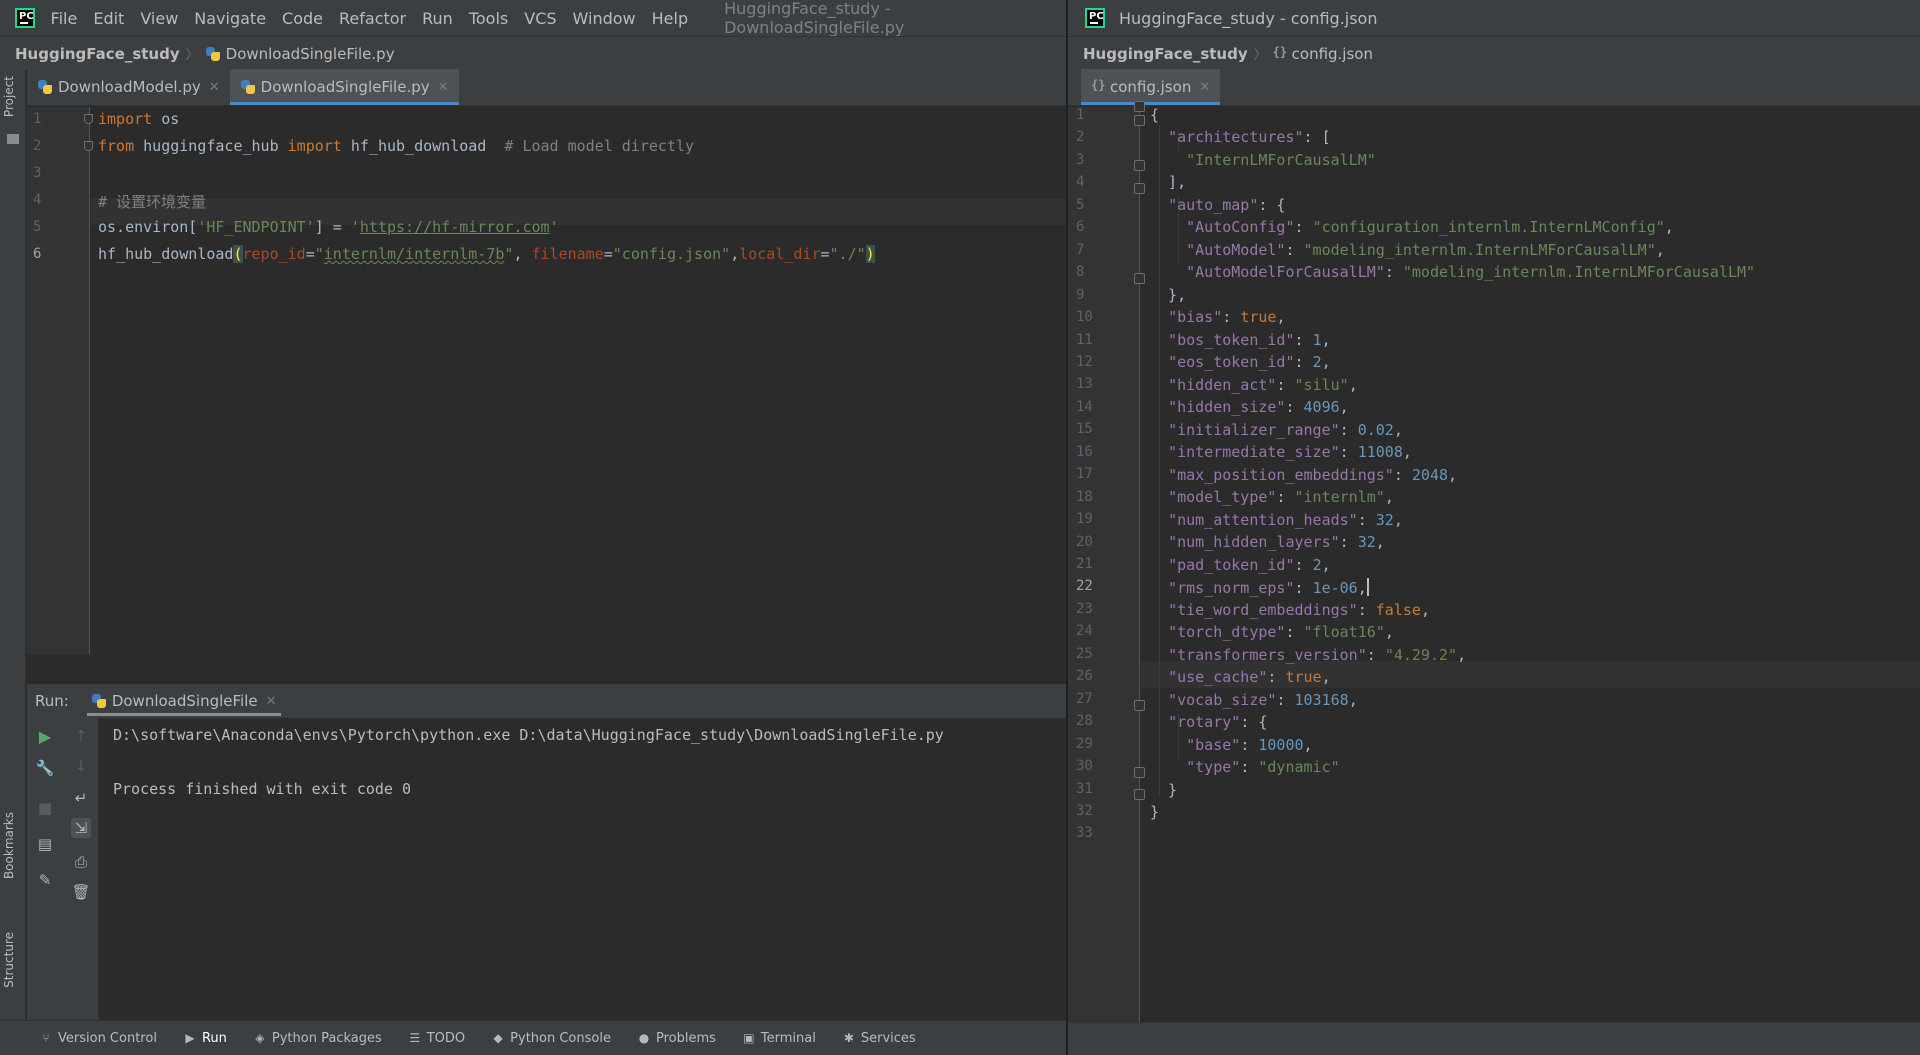 This screenshot has height=1055, width=1920. I want to click on tab-config-json: config.json ✕, so click(1151, 87).